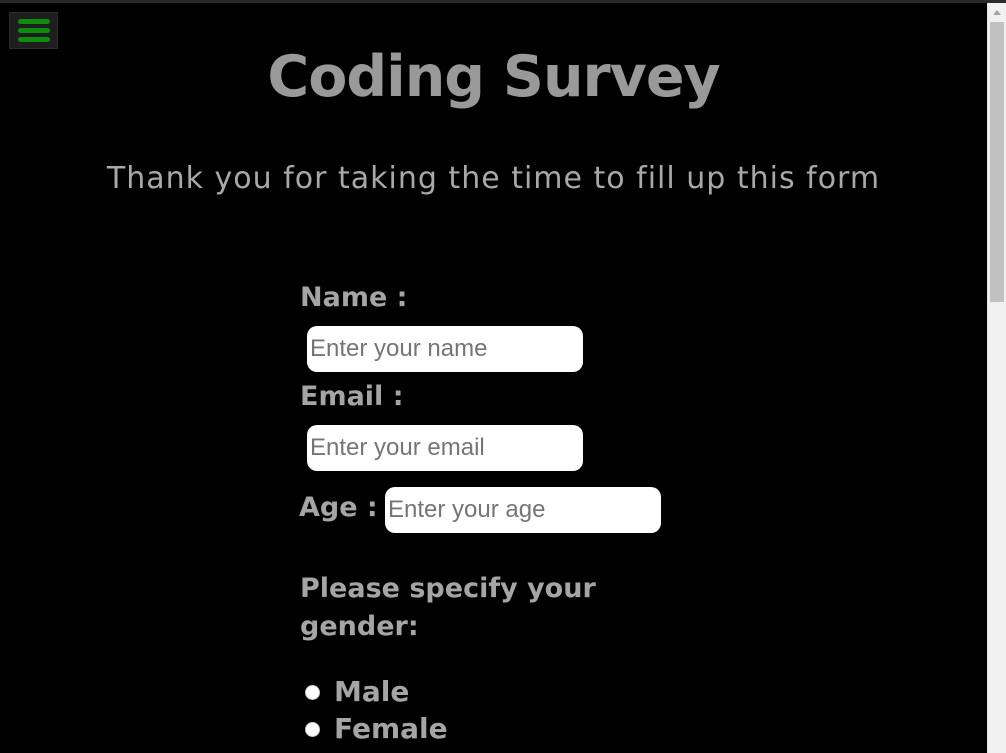 The height and width of the screenshot is (753, 1006). I want to click on vertical-scrollbar, so click(996, 378).